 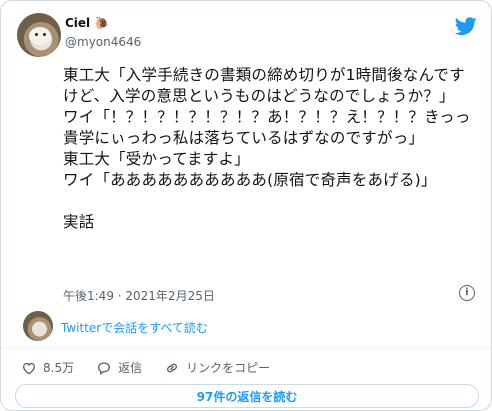 I want to click on twitter-bird-icon, so click(x=466, y=26).